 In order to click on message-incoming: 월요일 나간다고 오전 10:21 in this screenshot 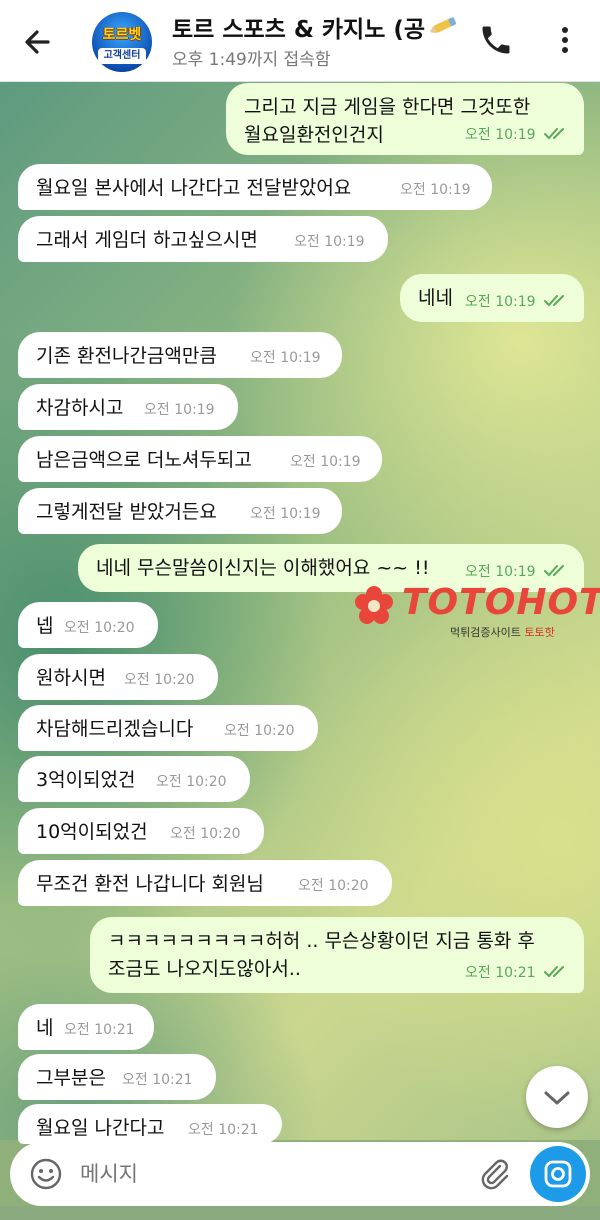, I will do `click(150, 1124)`.